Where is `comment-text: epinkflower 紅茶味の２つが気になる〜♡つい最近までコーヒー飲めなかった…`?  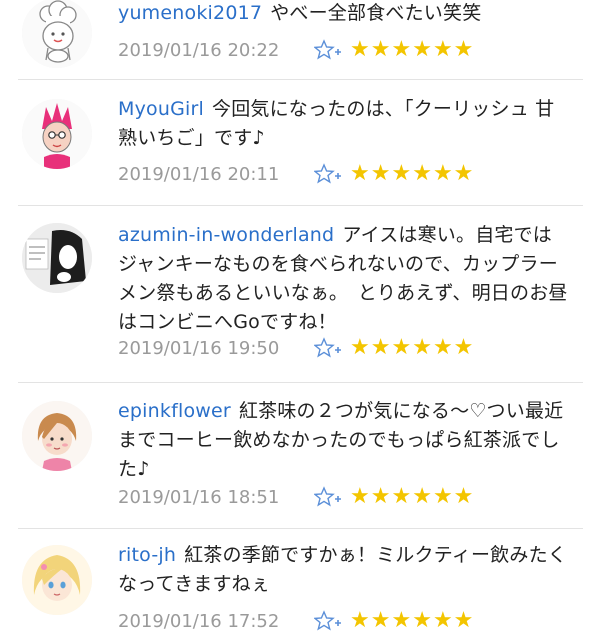
comment-text: epinkflower 紅茶味の２つが気になる〜♡つい最近までコーヒー飲めなかった… is located at coordinates (344, 440).